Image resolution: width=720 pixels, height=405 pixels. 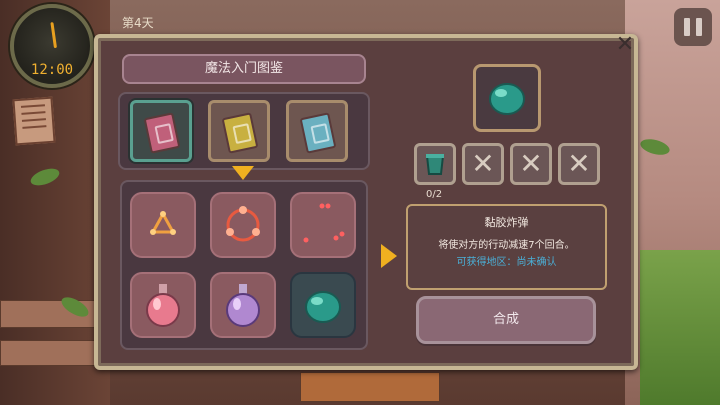 I want to click on item-slot-dots-rune, so click(x=323, y=225).